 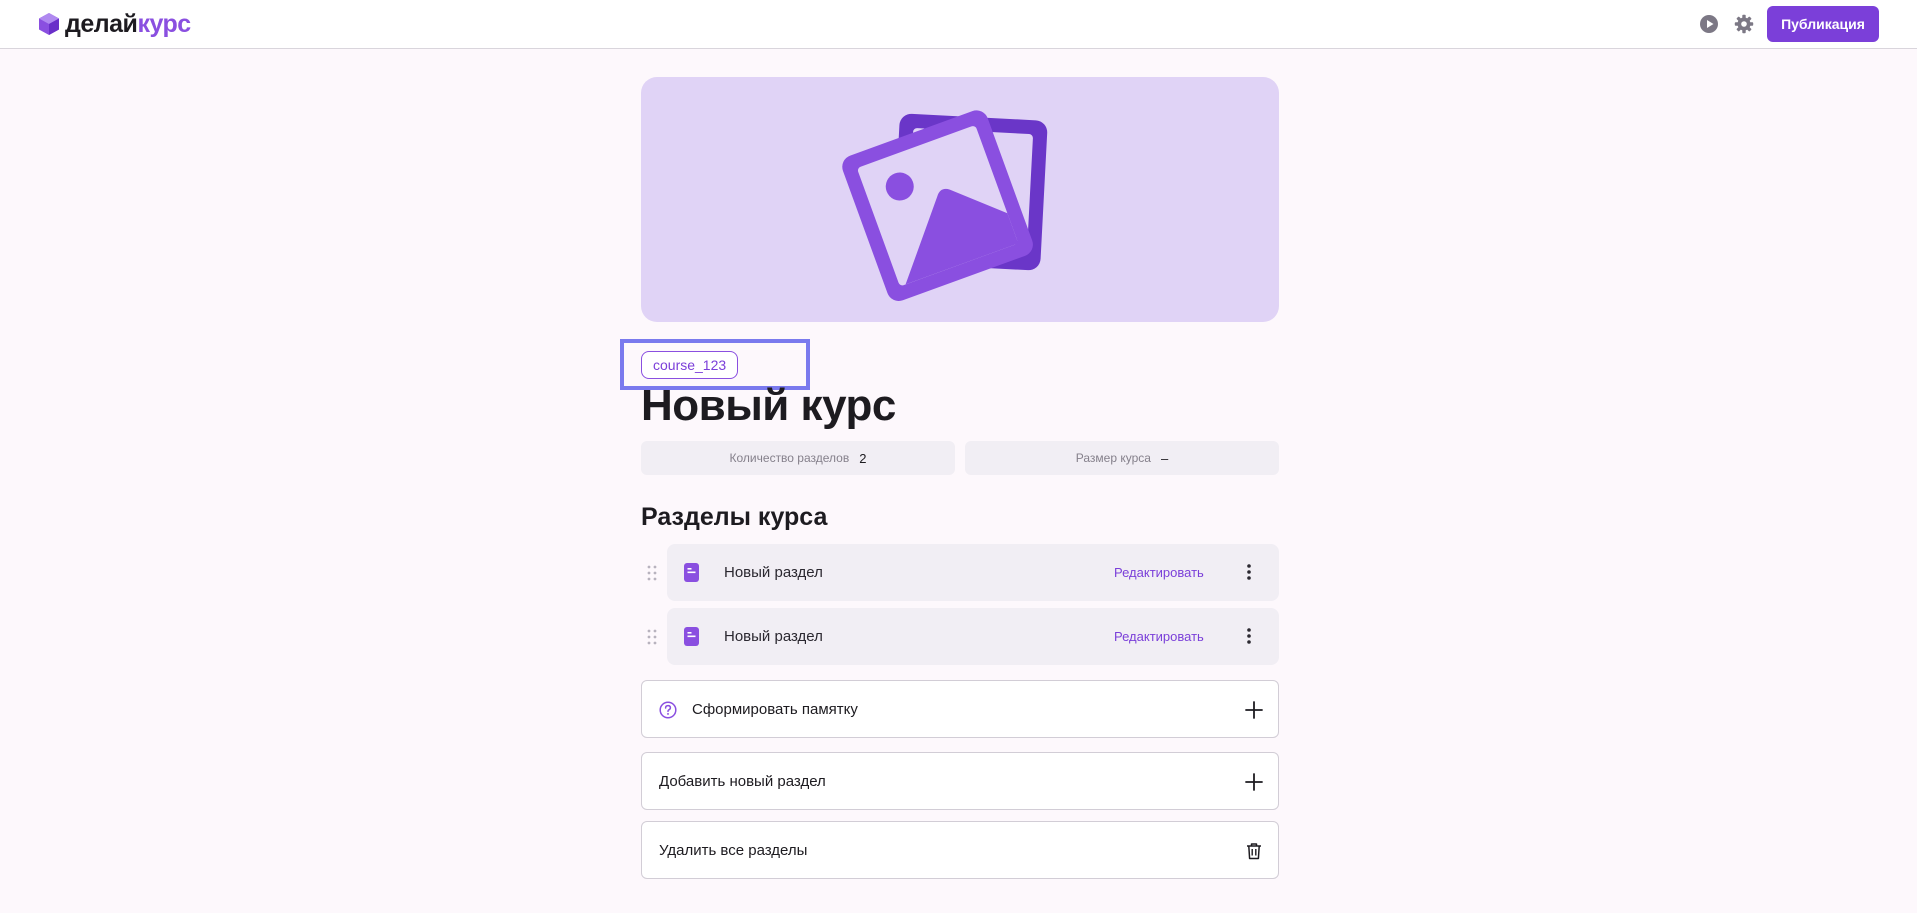 I want to click on stat-value: 2, so click(x=863, y=458).